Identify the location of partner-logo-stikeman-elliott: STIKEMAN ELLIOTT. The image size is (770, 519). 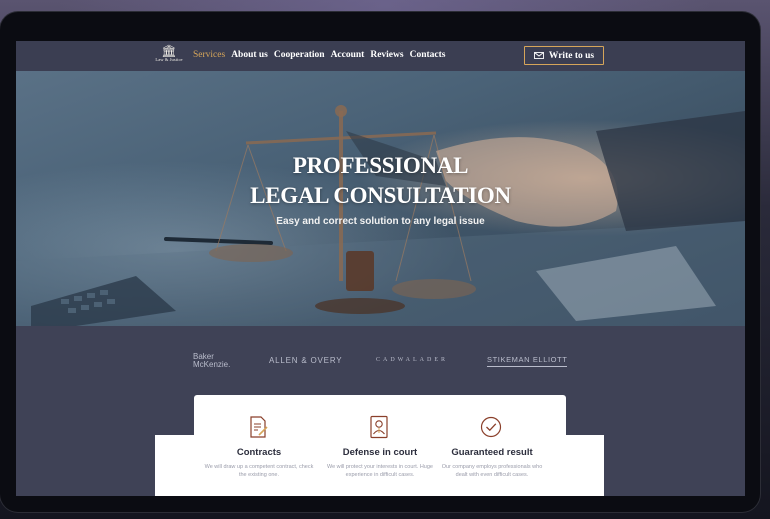
(527, 361).